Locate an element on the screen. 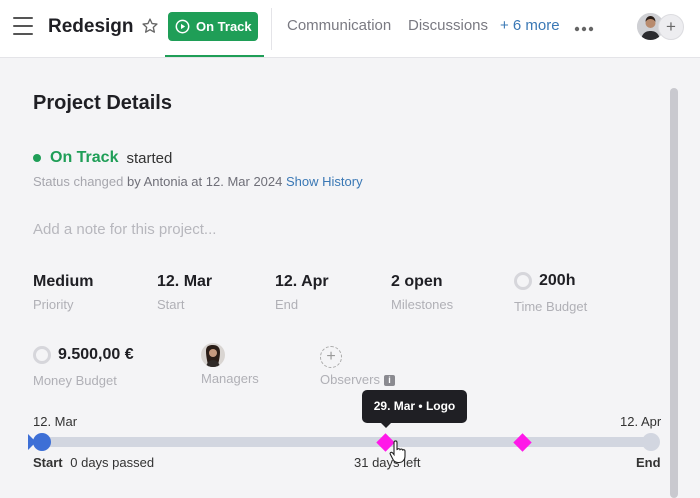  priority-label: Priority is located at coordinates (53, 304).